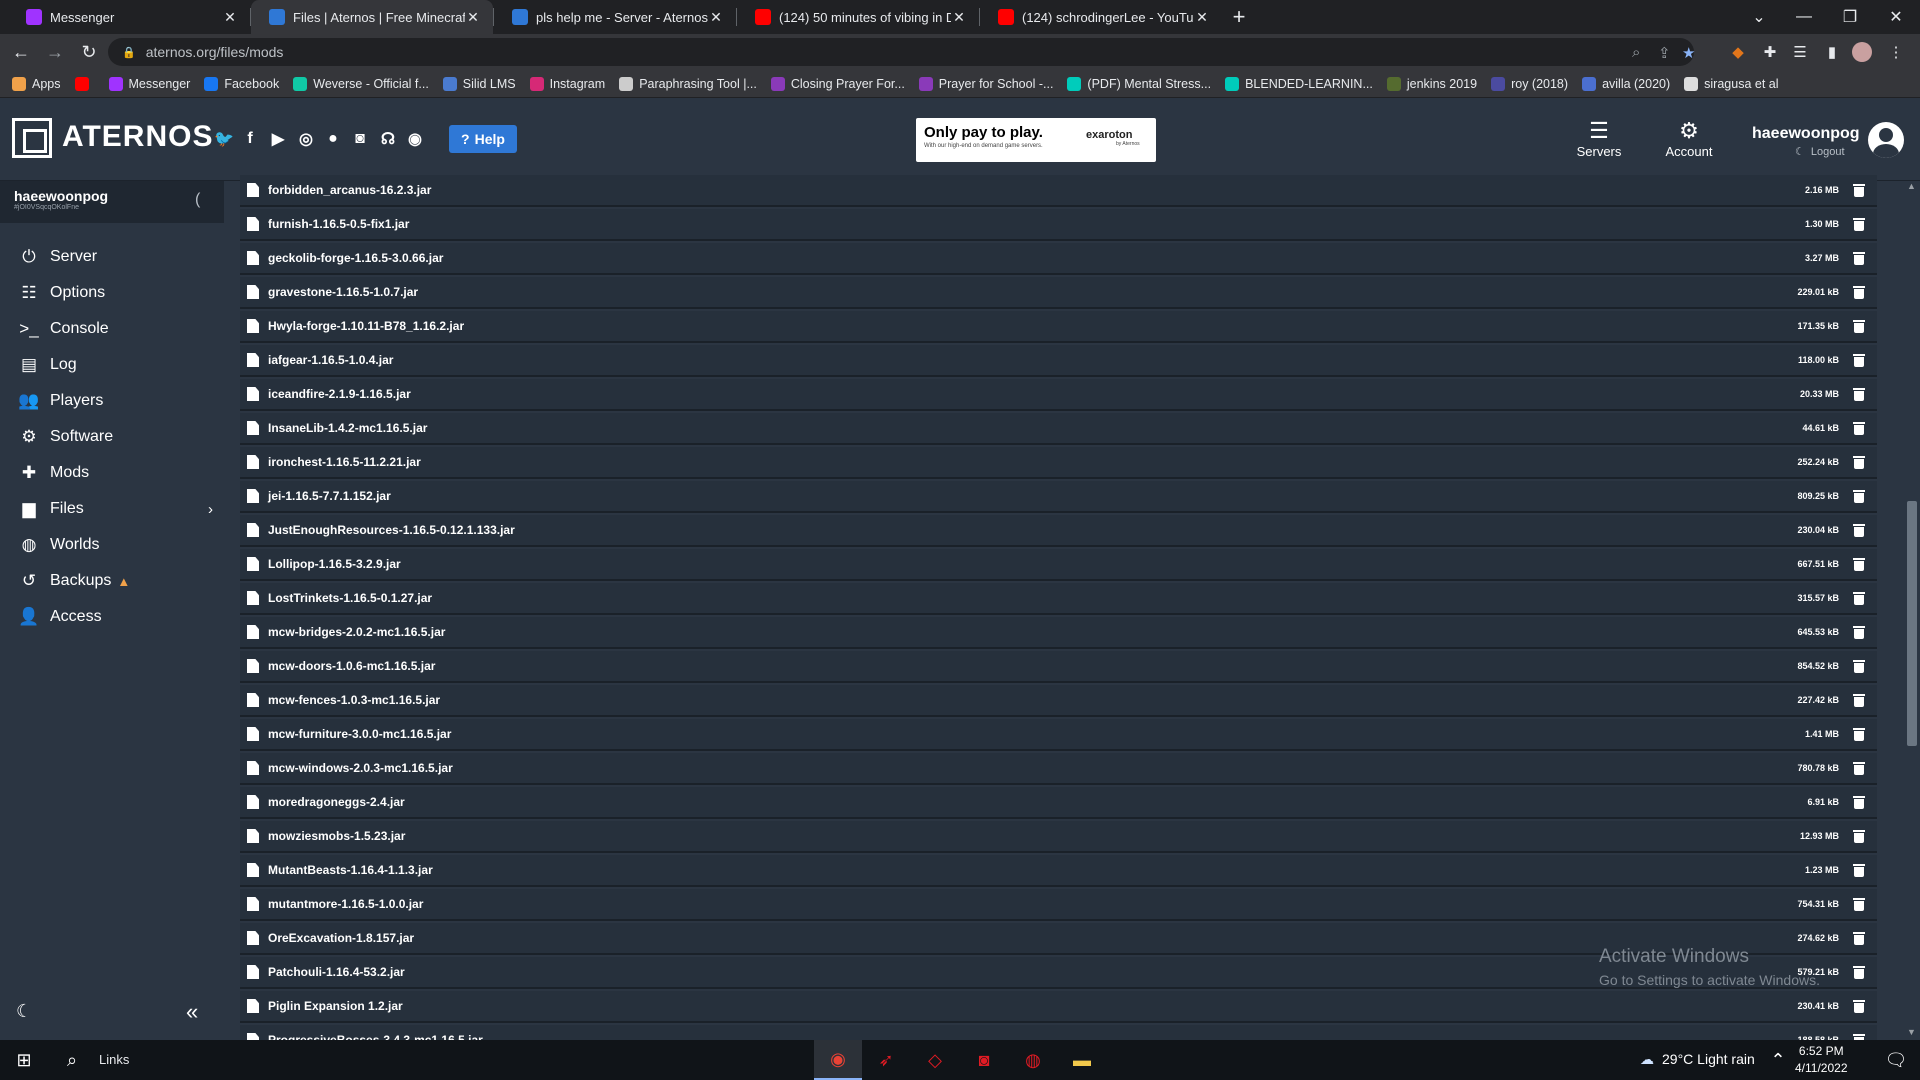  I want to click on file-row: forbidden_arcanus-16.2.3.jar 2.16 MB, so click(1058, 191).